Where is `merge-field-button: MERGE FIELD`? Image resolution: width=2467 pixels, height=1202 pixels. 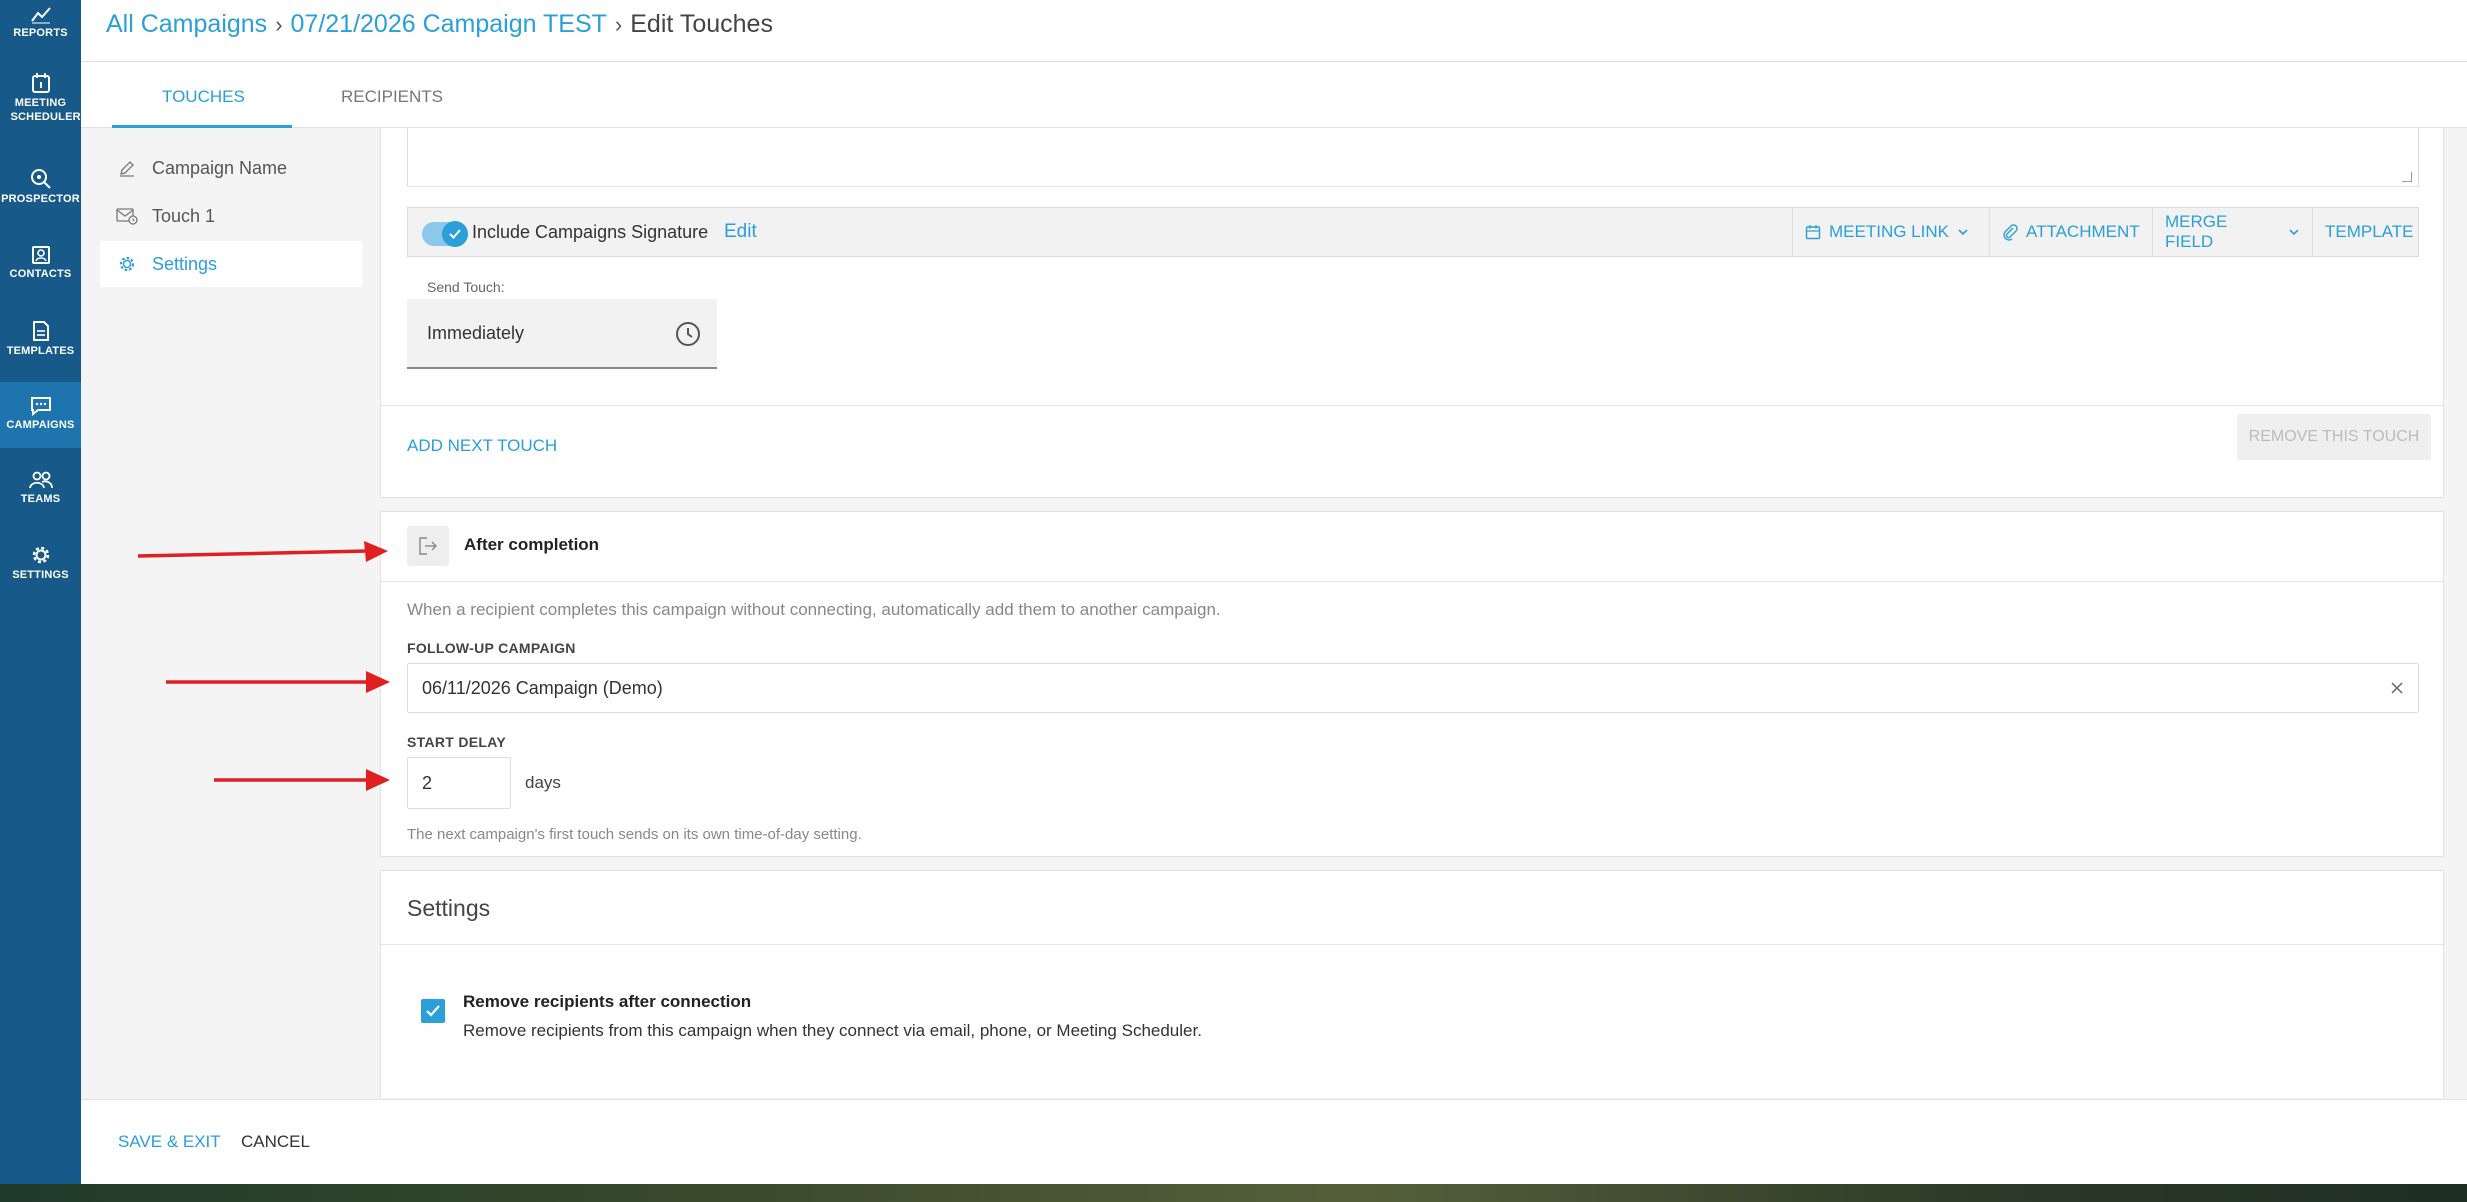
merge-field-button: MERGE FIELD is located at coordinates (2232, 232).